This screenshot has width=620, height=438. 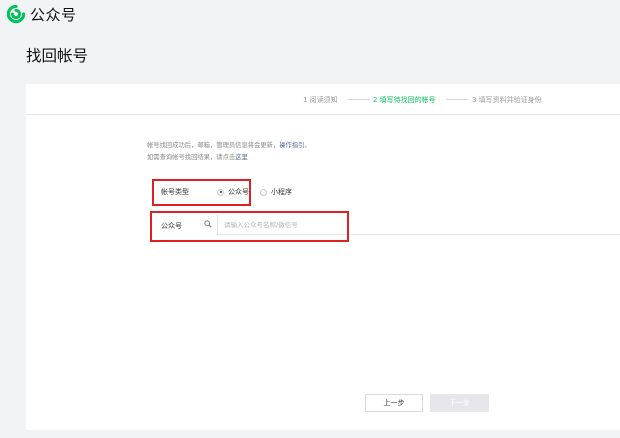 I want to click on search-icon, so click(x=208, y=224).